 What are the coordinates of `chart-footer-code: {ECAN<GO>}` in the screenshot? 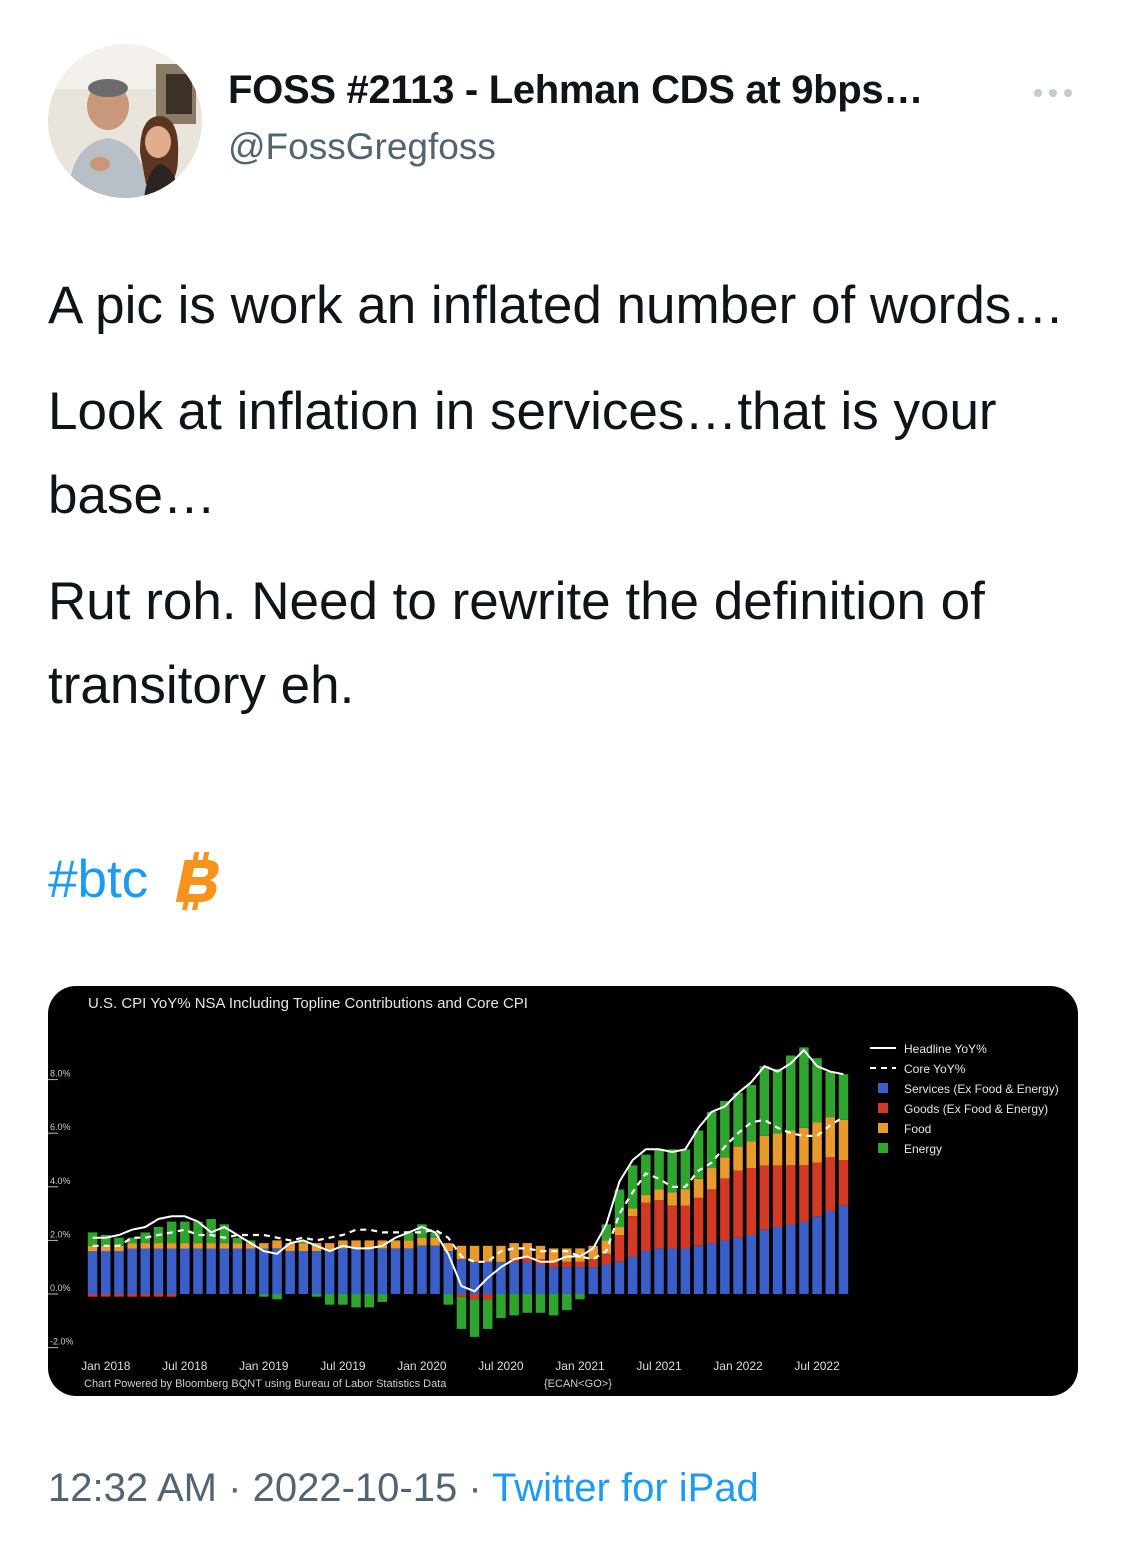 It's located at (578, 1384).